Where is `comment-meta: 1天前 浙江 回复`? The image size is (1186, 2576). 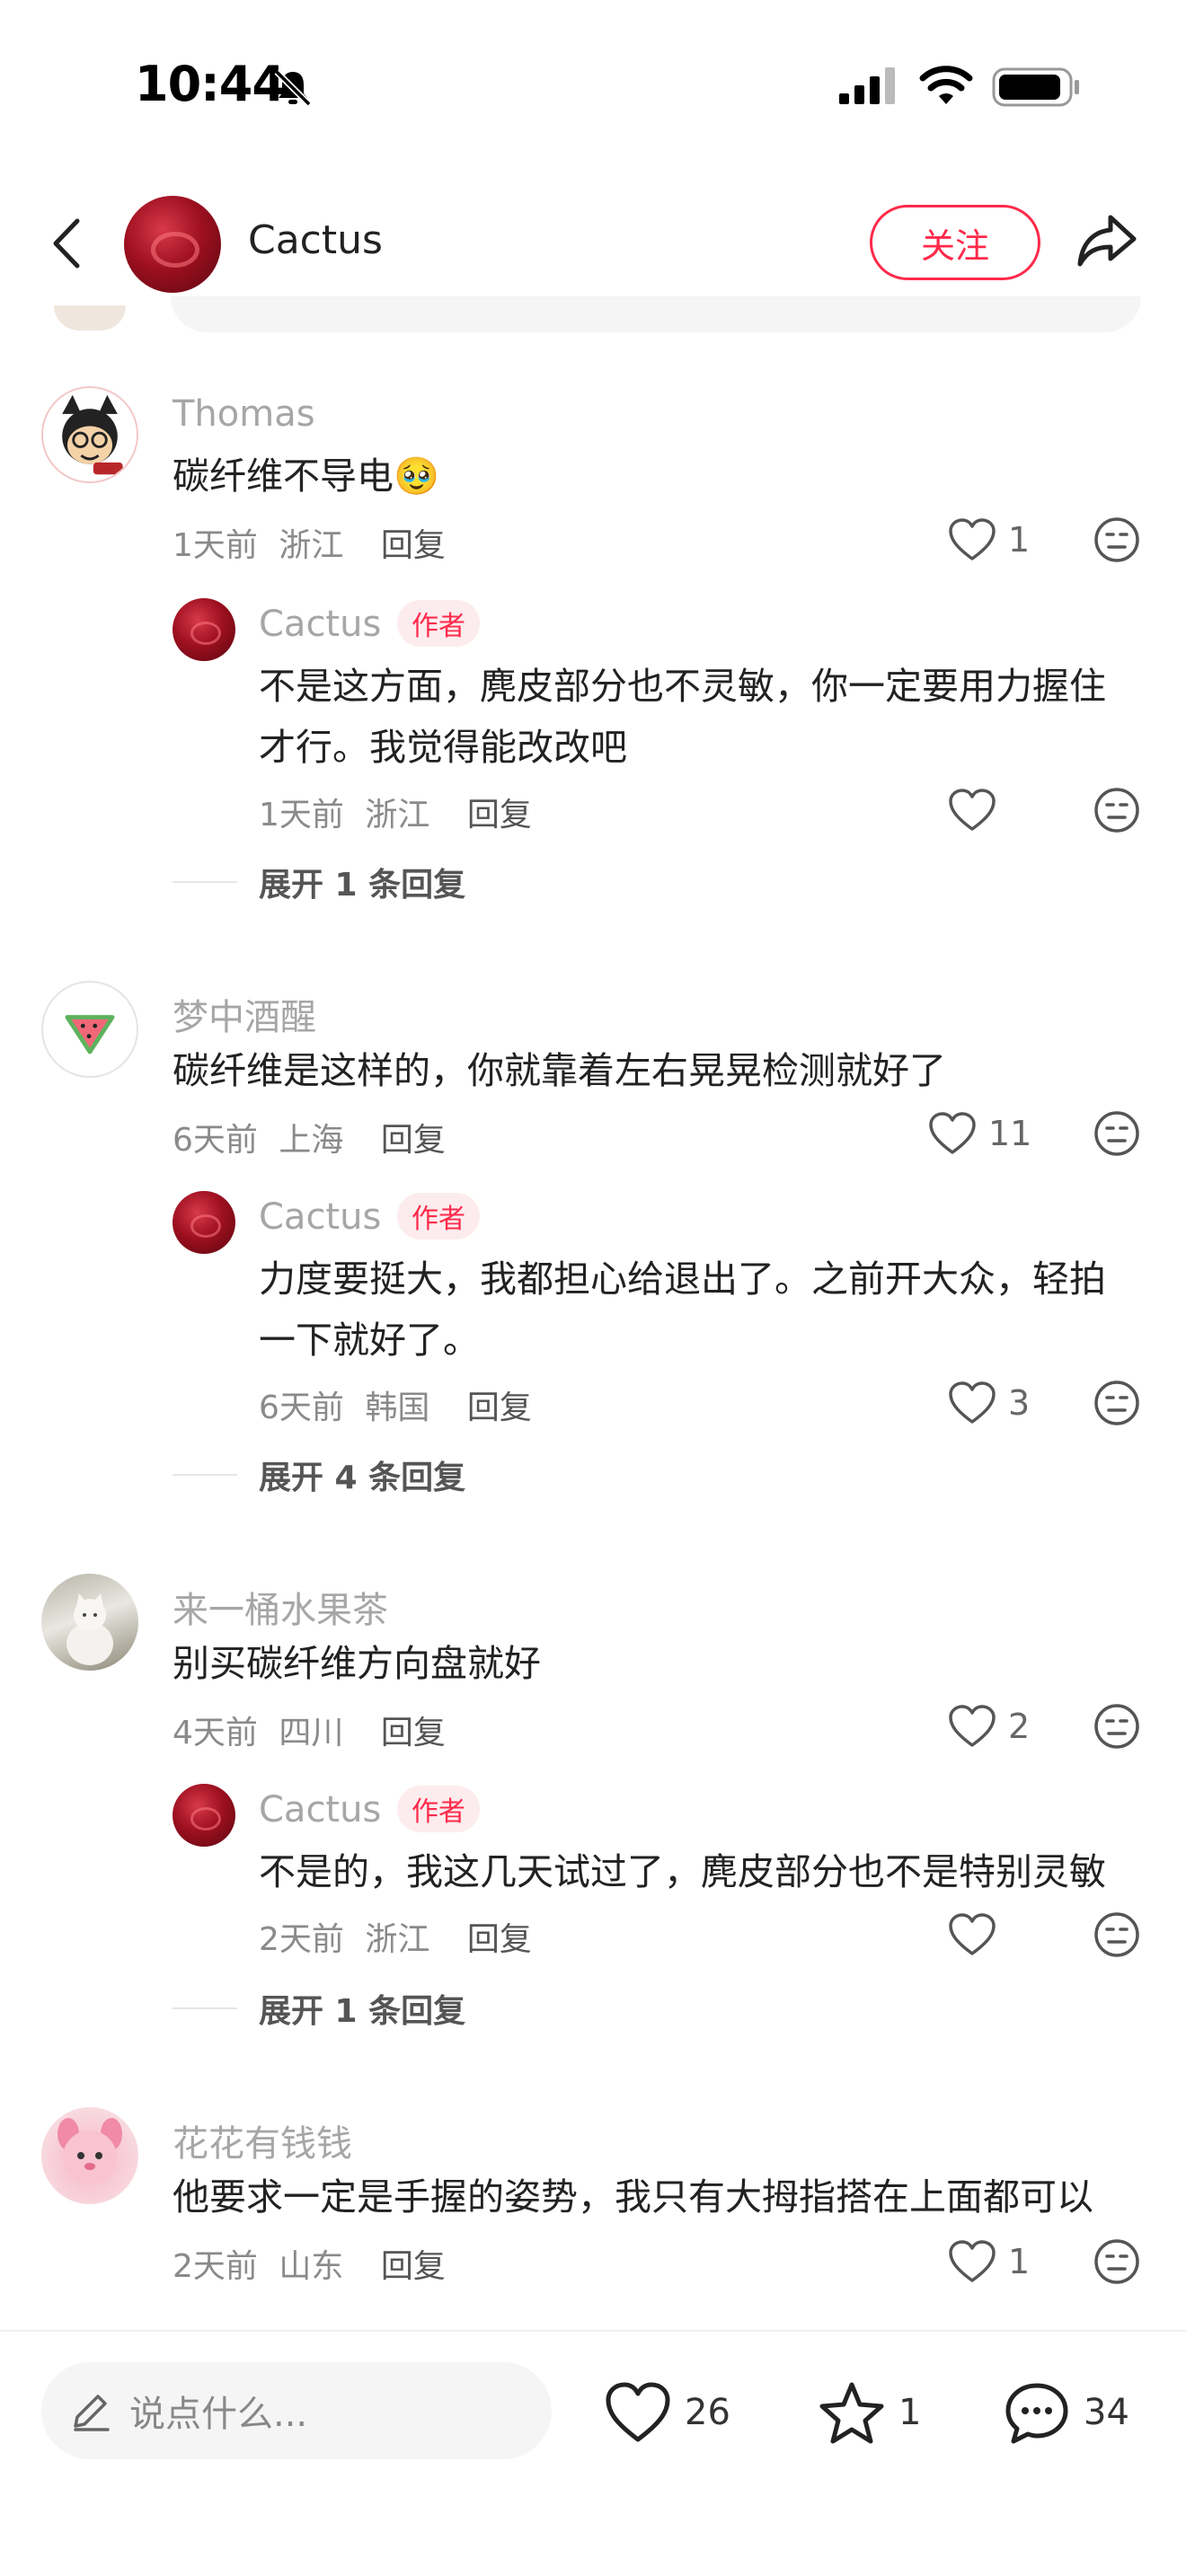
comment-meta: 1天前 浙江 回复 is located at coordinates (309, 542).